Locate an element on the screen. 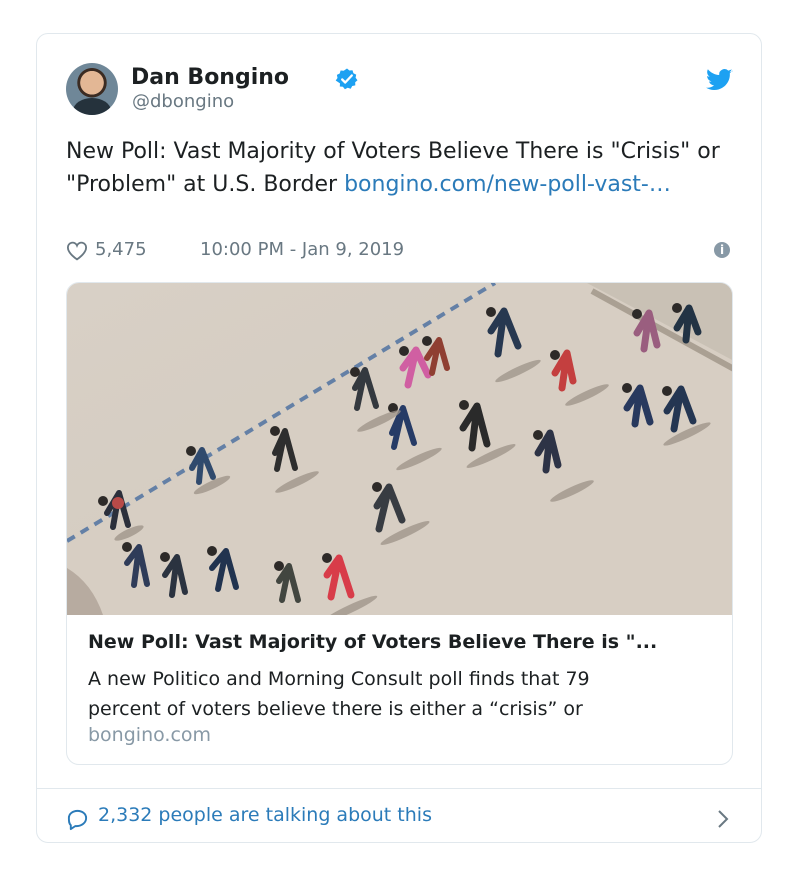 Image resolution: width=799 pixels, height=881 pixels. tweet-footer: 2,332 people are talking about this is located at coordinates (401, 819).